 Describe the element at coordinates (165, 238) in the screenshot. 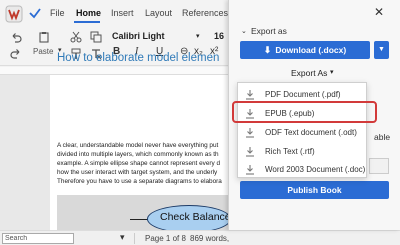

I see `page-indicator: Page 1 of 8` at that location.